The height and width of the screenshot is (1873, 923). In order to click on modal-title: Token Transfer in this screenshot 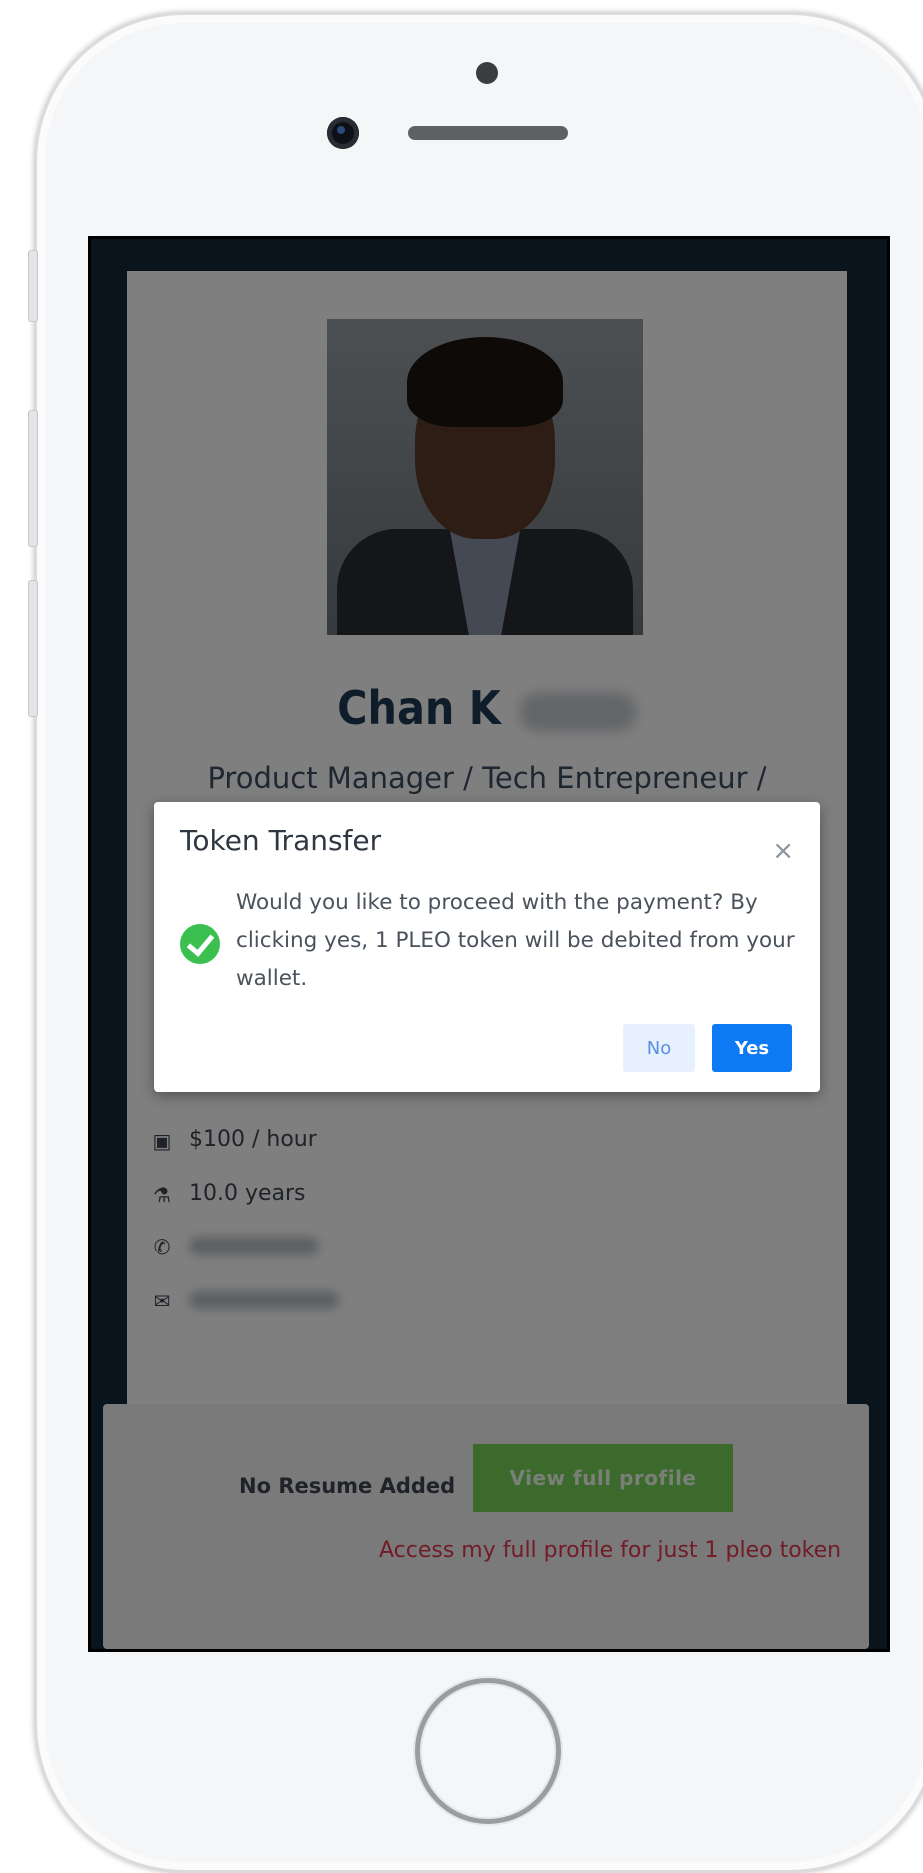, I will do `click(281, 840)`.